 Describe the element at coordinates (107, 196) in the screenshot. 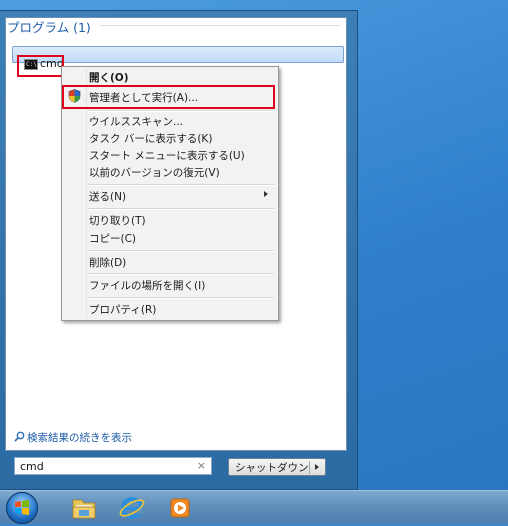

I see `menu-item-send-to: 送る(N)` at that location.